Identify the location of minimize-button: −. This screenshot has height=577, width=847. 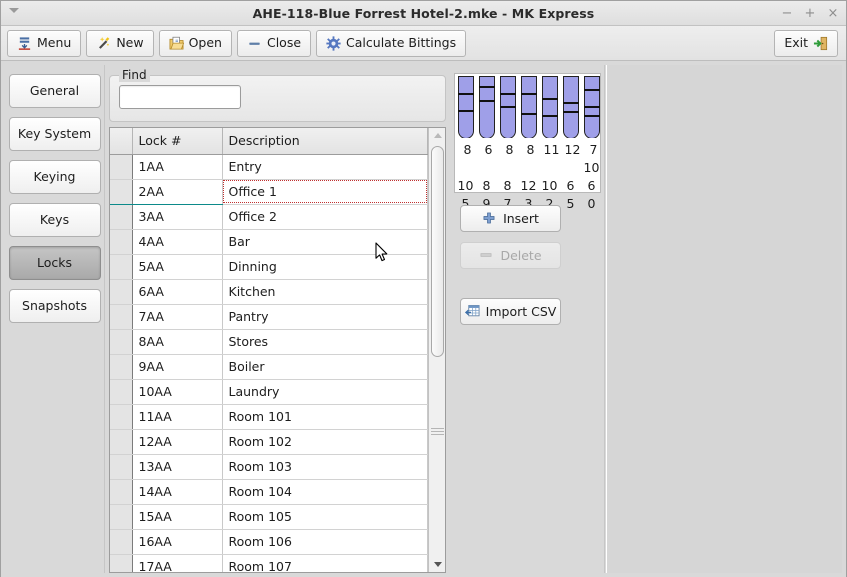
(787, 13).